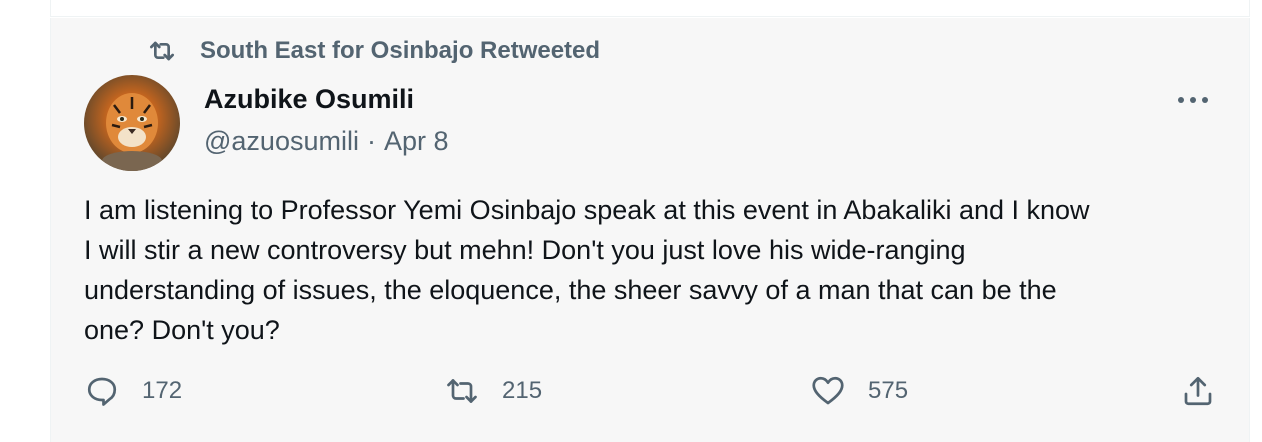 The width and height of the screenshot is (1262, 442). What do you see at coordinates (162, 51) in the screenshot?
I see `retweet-icon` at bounding box center [162, 51].